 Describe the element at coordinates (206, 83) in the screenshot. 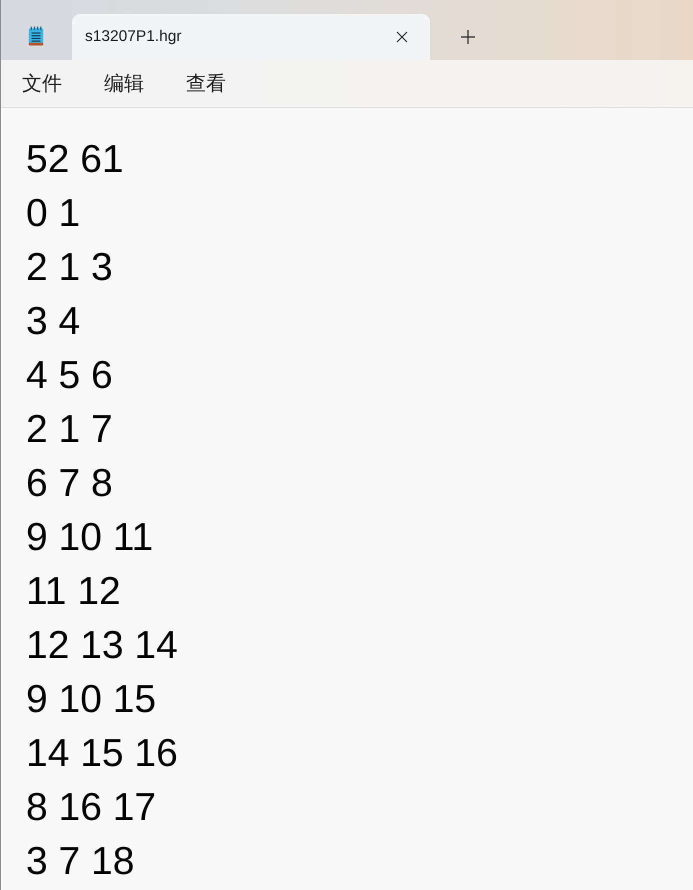

I see `menu-item: 查看` at that location.